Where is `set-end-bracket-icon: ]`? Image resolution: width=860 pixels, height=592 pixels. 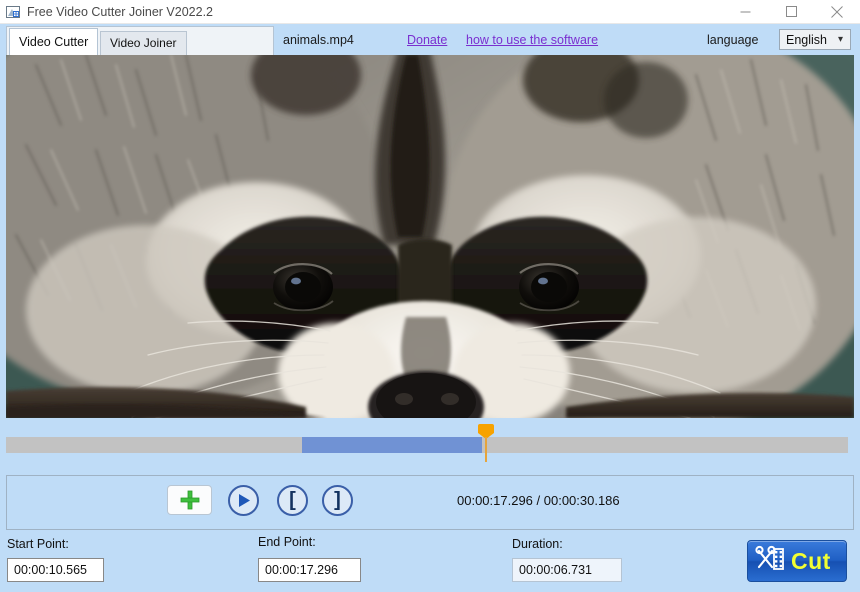 set-end-bracket-icon: ] is located at coordinates (337, 499).